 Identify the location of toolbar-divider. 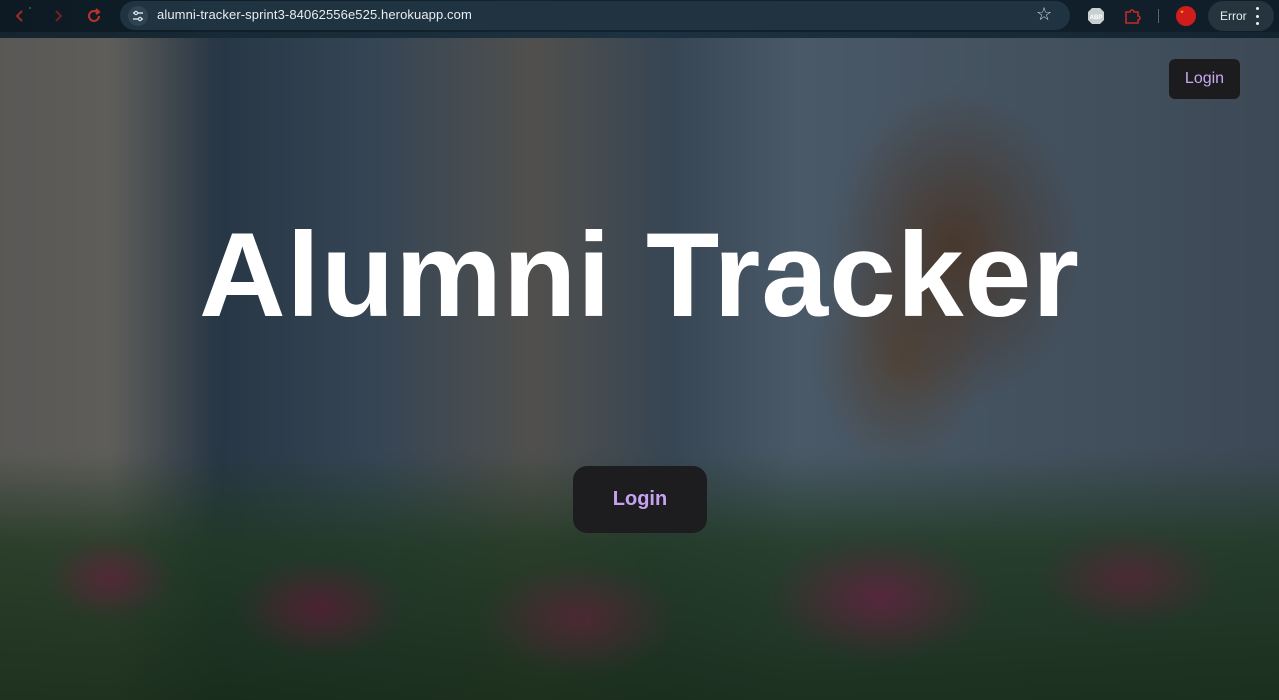
(1158, 16).